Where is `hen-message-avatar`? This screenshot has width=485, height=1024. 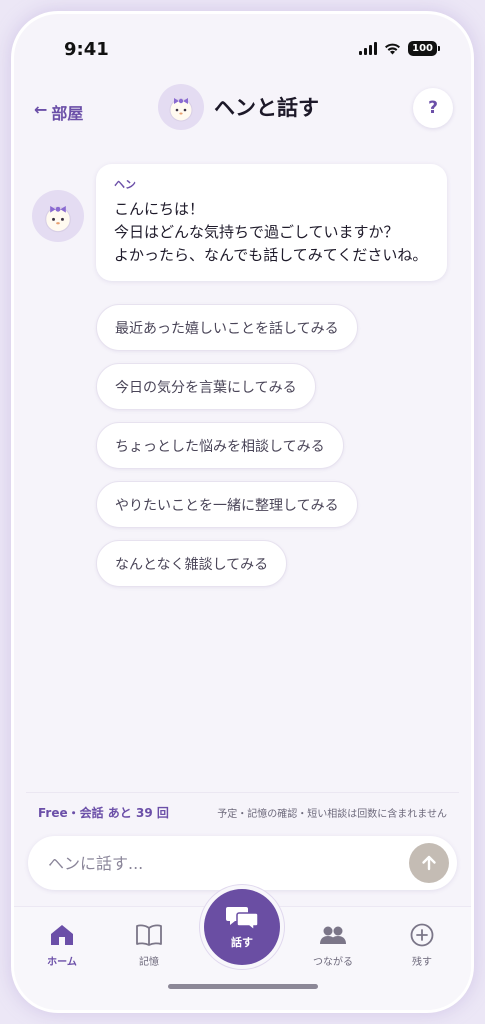 hen-message-avatar is located at coordinates (58, 216).